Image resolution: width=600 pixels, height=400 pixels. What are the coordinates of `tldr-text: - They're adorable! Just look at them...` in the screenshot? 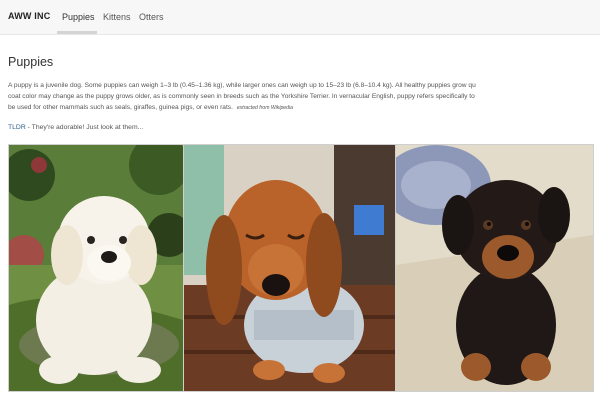 It's located at (84, 127).